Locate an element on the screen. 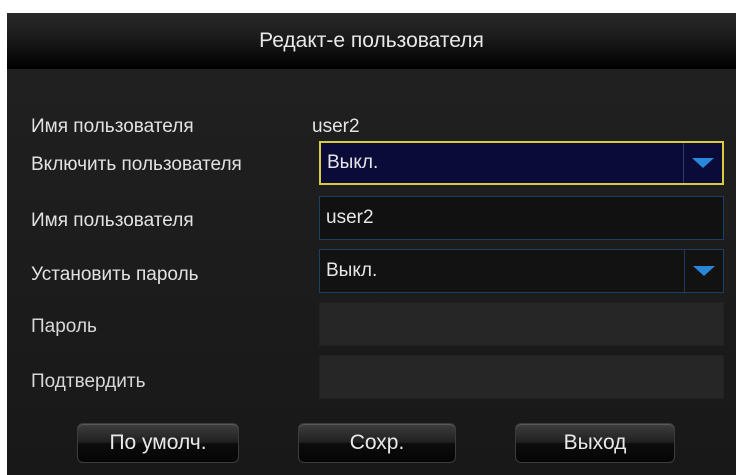  enable-user-dropdown-button is located at coordinates (702, 163).